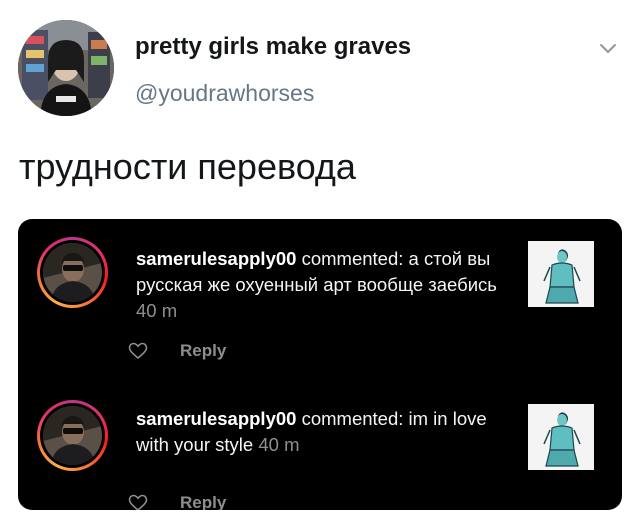 The image size is (640, 530). Describe the element at coordinates (608, 48) in the screenshot. I see `chevron-down-icon` at that location.